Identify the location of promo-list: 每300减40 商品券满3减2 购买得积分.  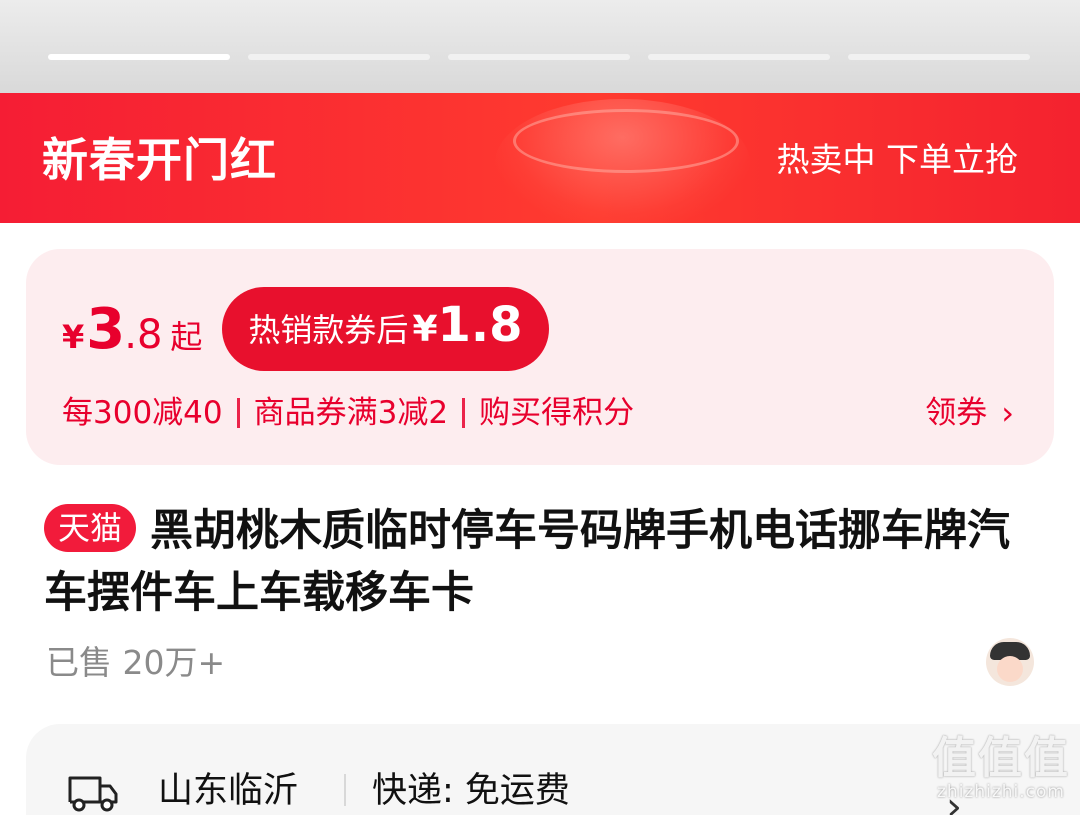
(348, 413).